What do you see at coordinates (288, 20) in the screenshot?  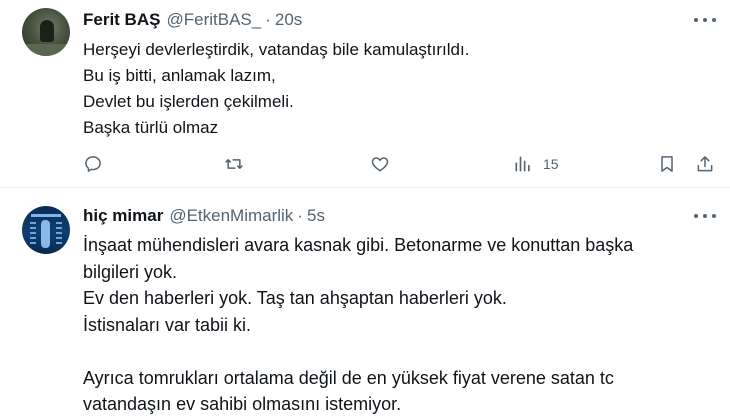 I see `timestamp: 20s` at bounding box center [288, 20].